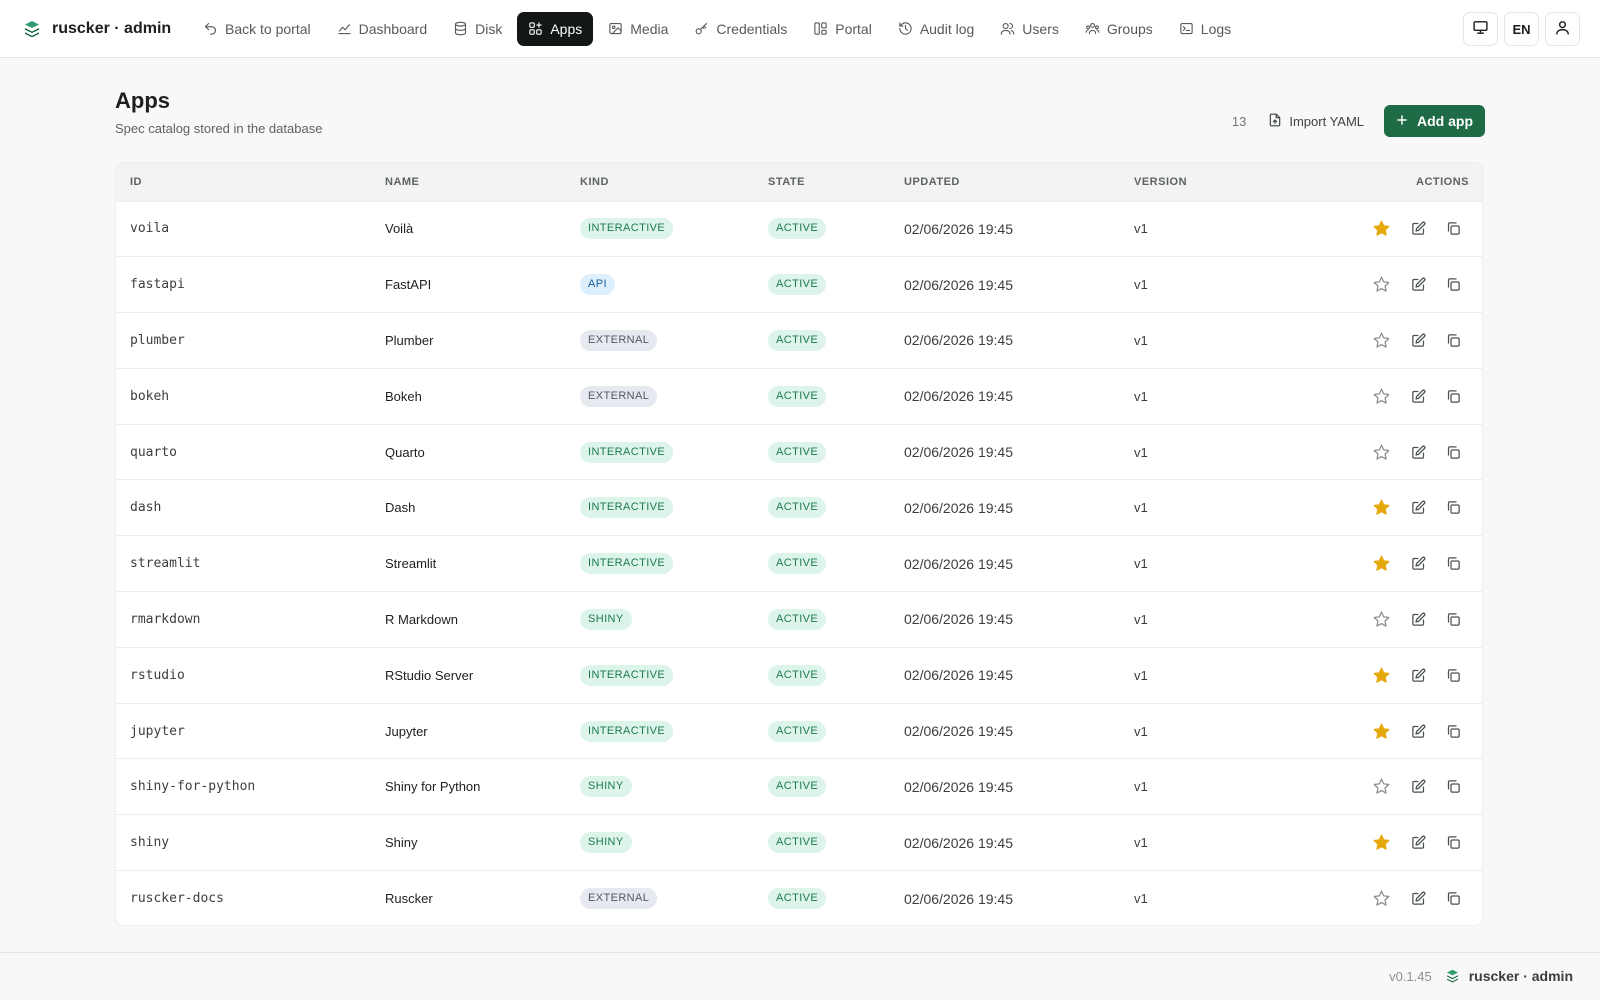 This screenshot has width=1600, height=1000. I want to click on footer-brand: ruscker · admin, so click(1509, 976).